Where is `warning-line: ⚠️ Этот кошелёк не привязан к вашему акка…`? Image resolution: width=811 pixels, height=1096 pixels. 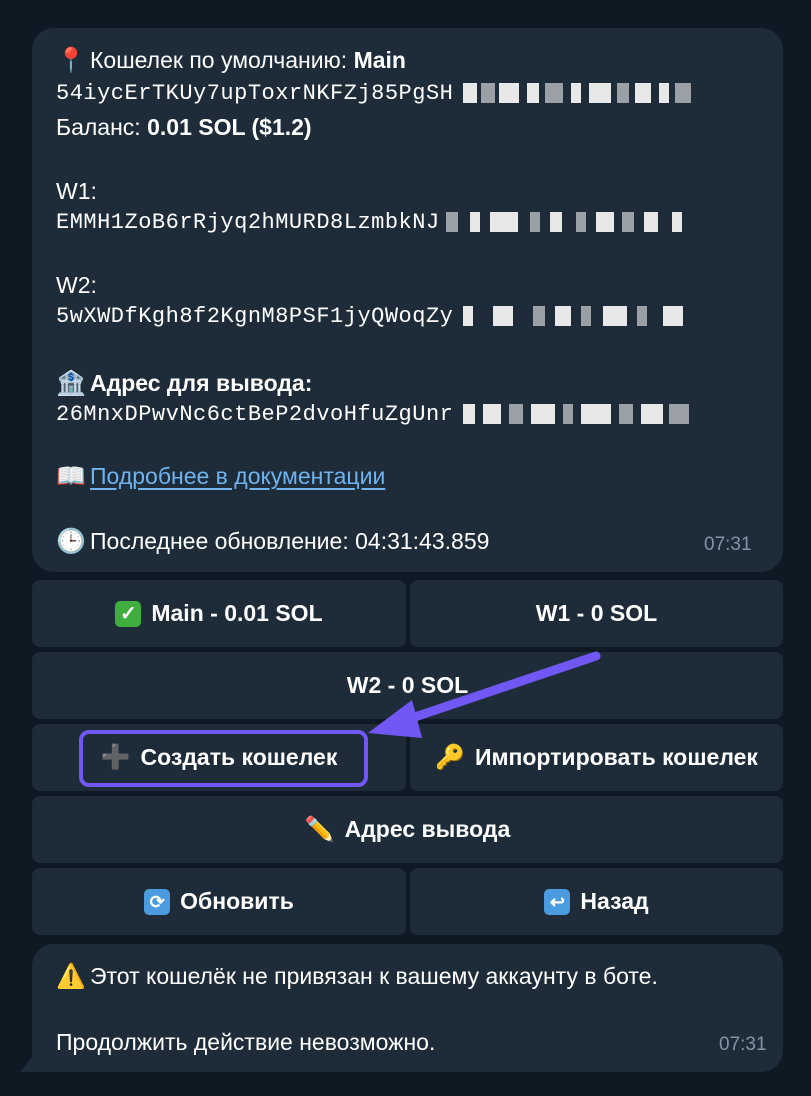
warning-line: ⚠️ Этот кошелёк не привязан к вашему акка… is located at coordinates (357, 976).